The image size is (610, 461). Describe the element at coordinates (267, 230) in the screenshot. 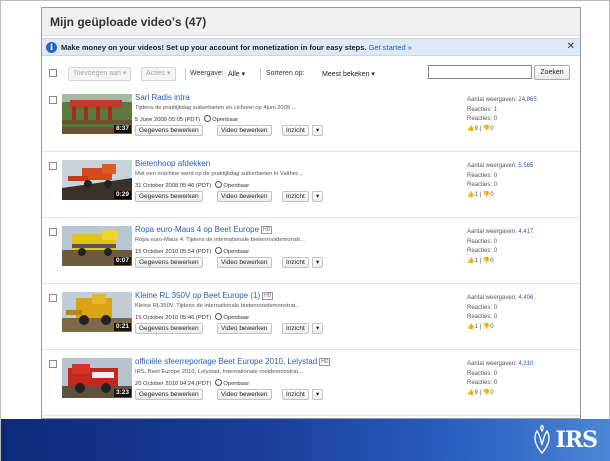

I see `hd-badge: HD` at that location.